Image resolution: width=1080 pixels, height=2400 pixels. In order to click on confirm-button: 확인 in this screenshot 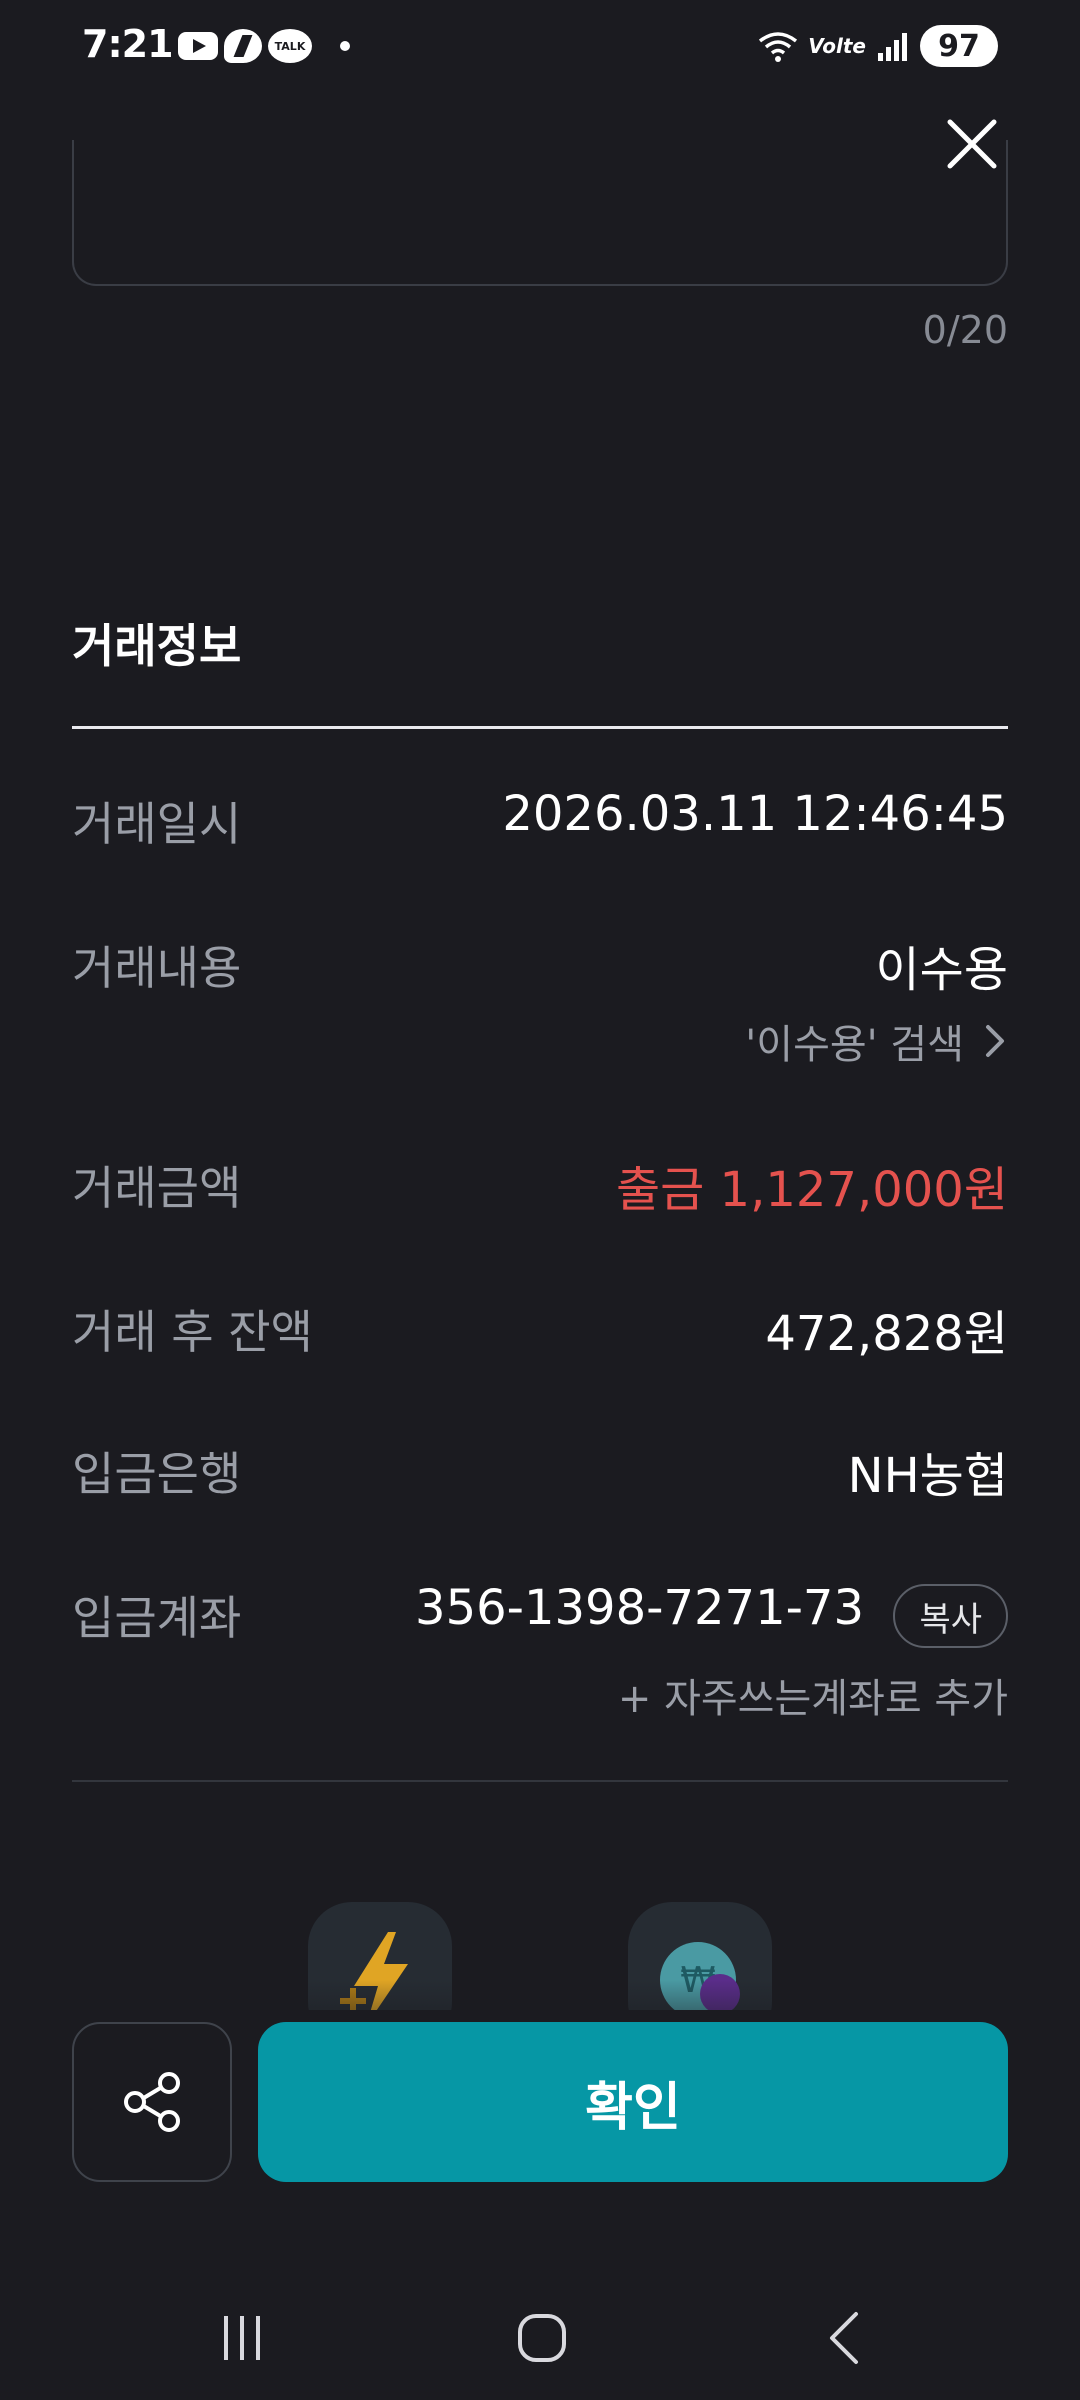, I will do `click(633, 2102)`.